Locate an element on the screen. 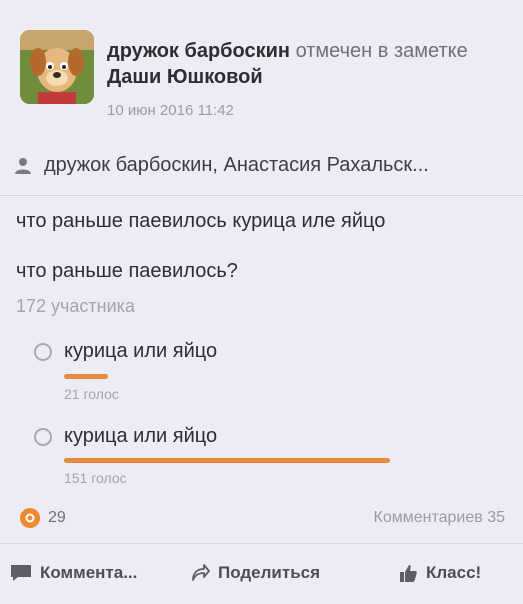  dog-avatar-icon is located at coordinates (57, 67).